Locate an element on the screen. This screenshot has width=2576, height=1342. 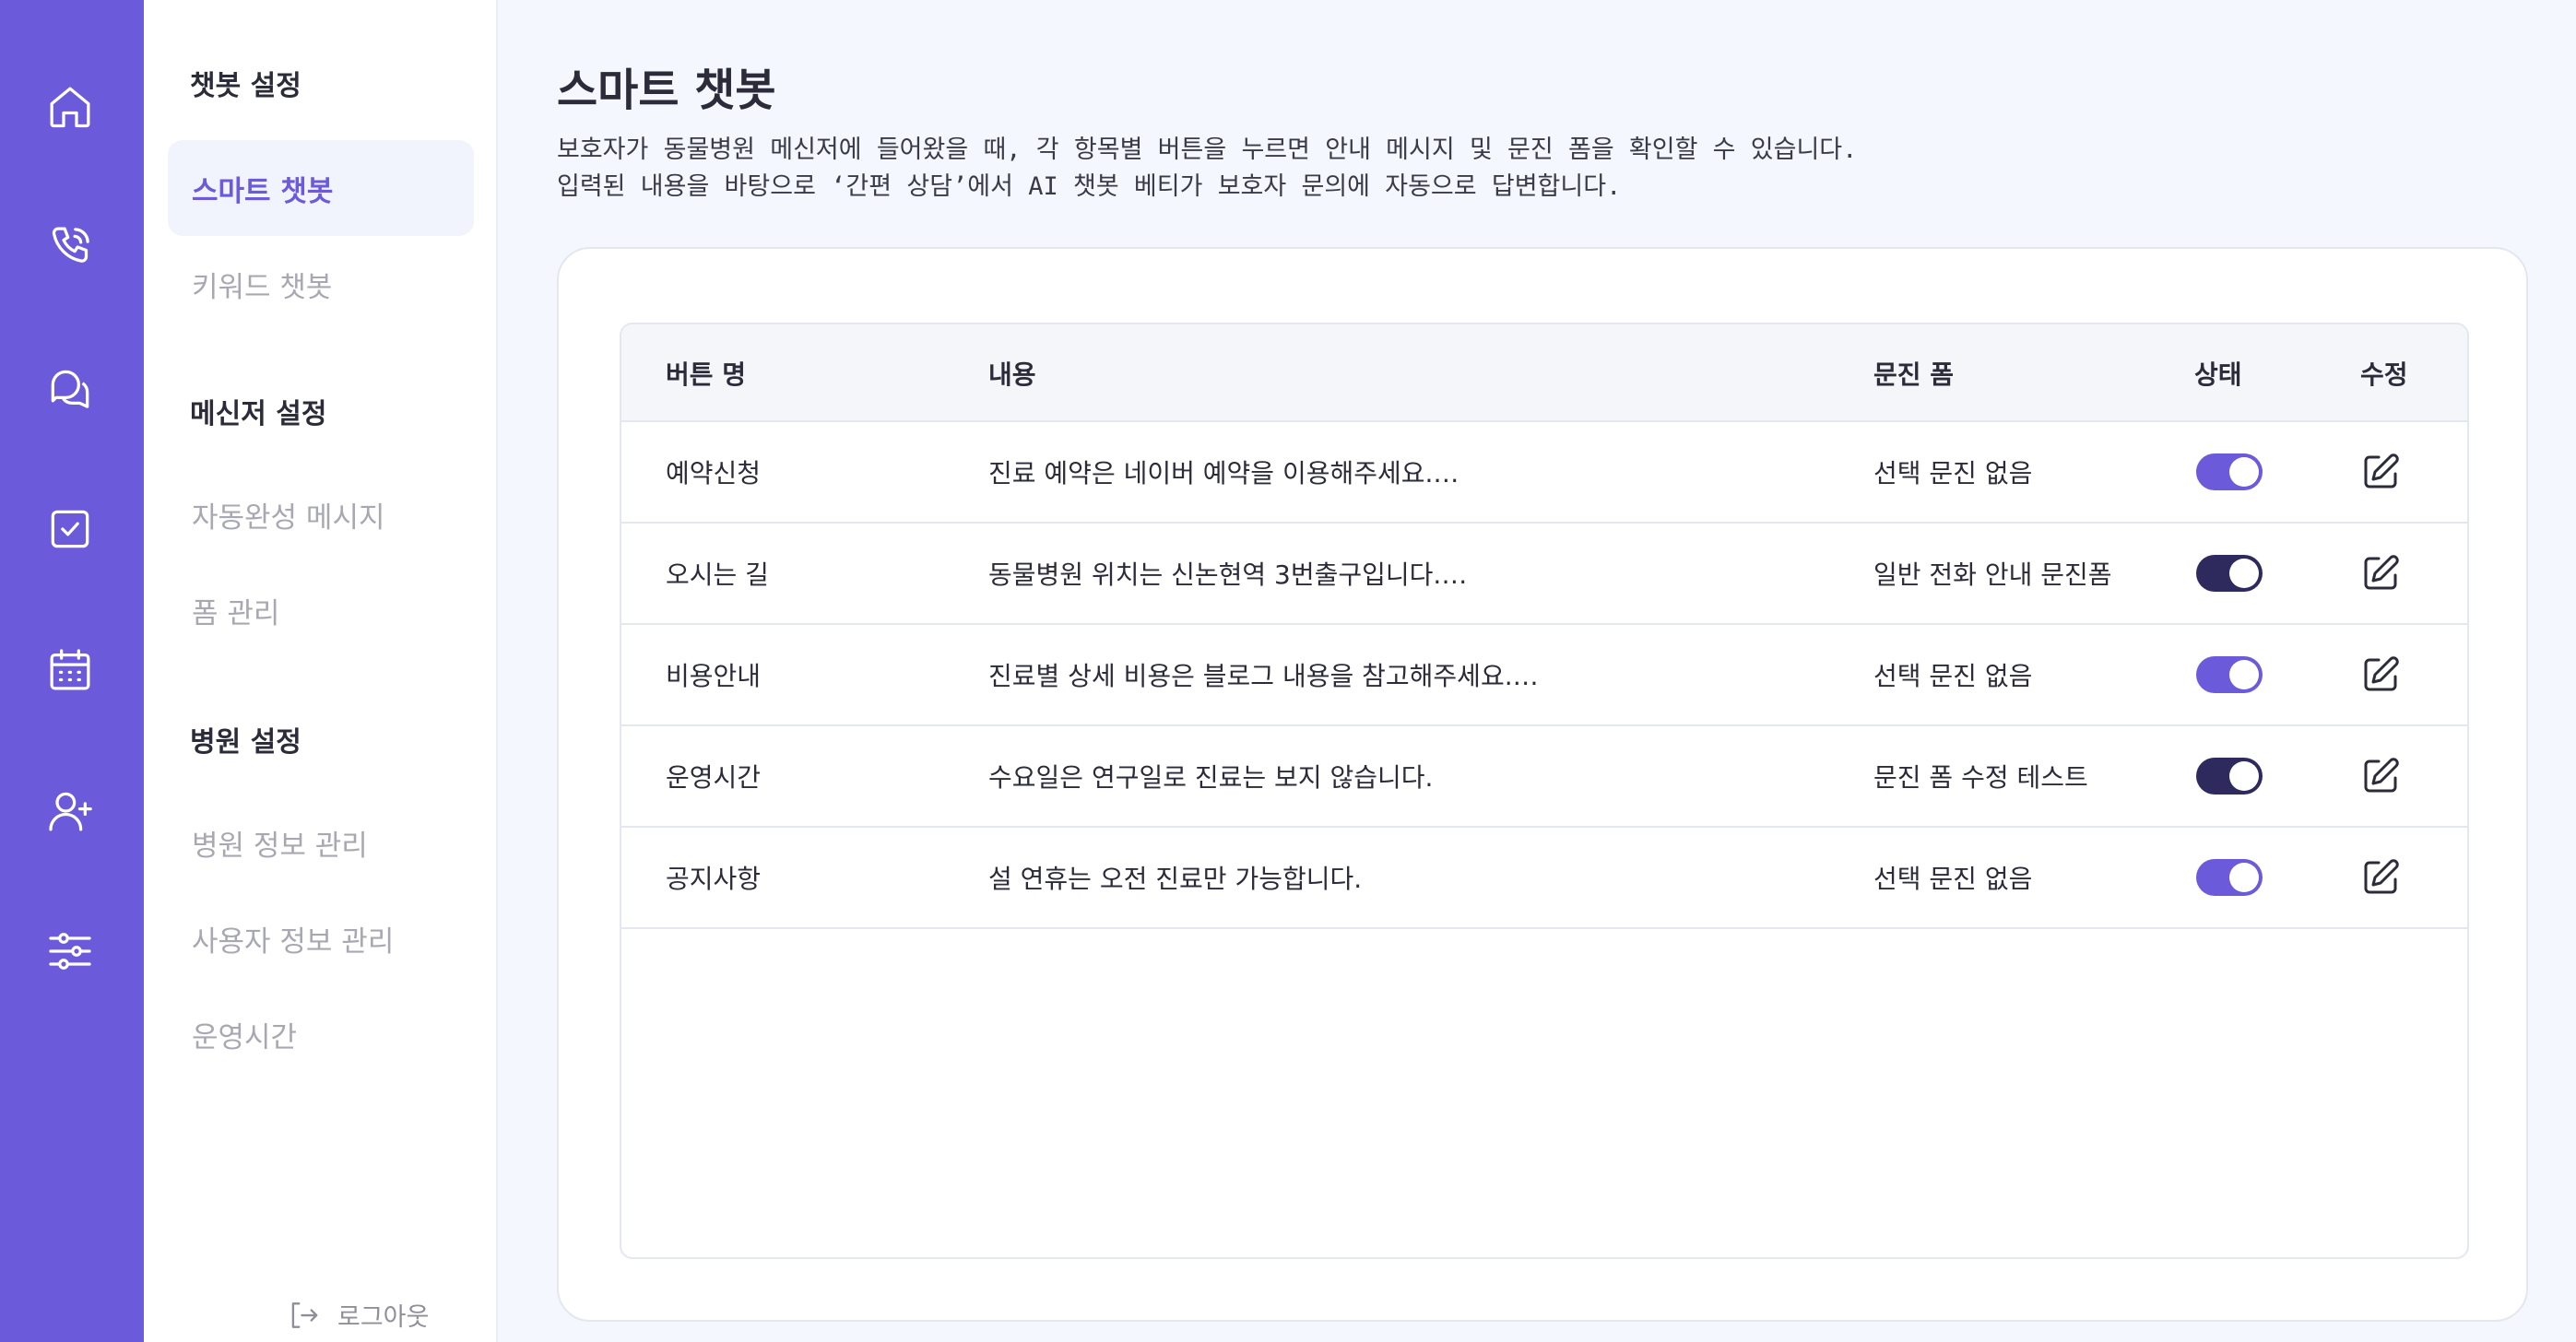
chat-icon is located at coordinates (70, 389).